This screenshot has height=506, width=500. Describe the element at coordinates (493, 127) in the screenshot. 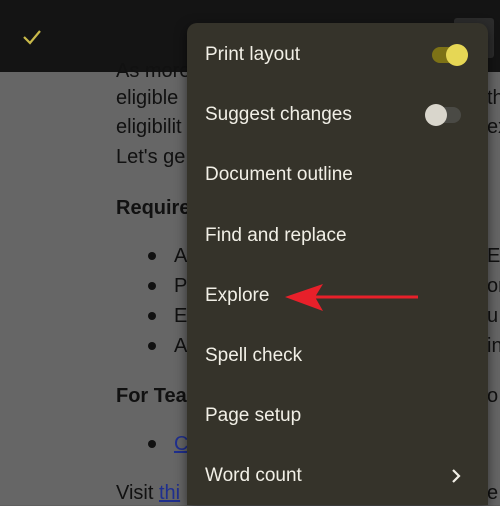

I see `doc-fragment: ex` at that location.